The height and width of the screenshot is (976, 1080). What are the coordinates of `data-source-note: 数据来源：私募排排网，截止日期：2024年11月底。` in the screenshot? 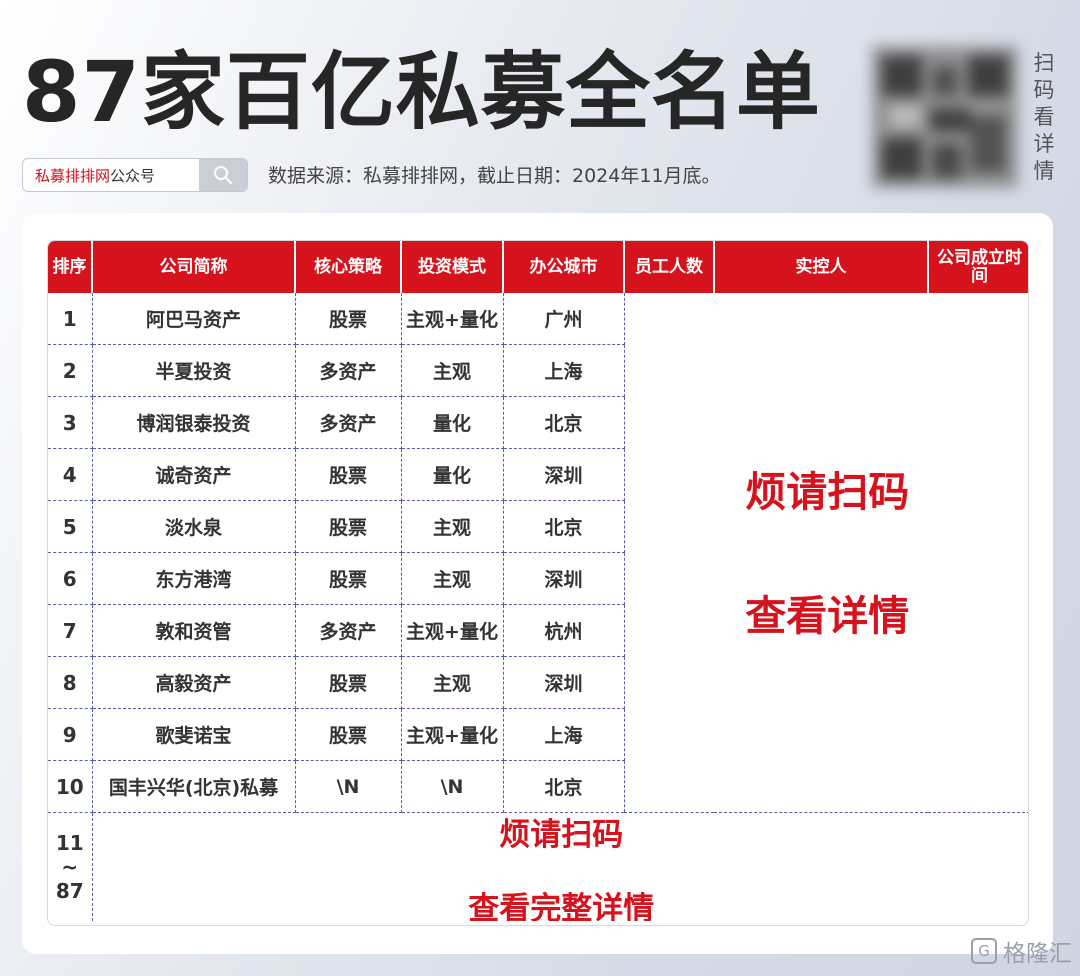 It's located at (494, 176).